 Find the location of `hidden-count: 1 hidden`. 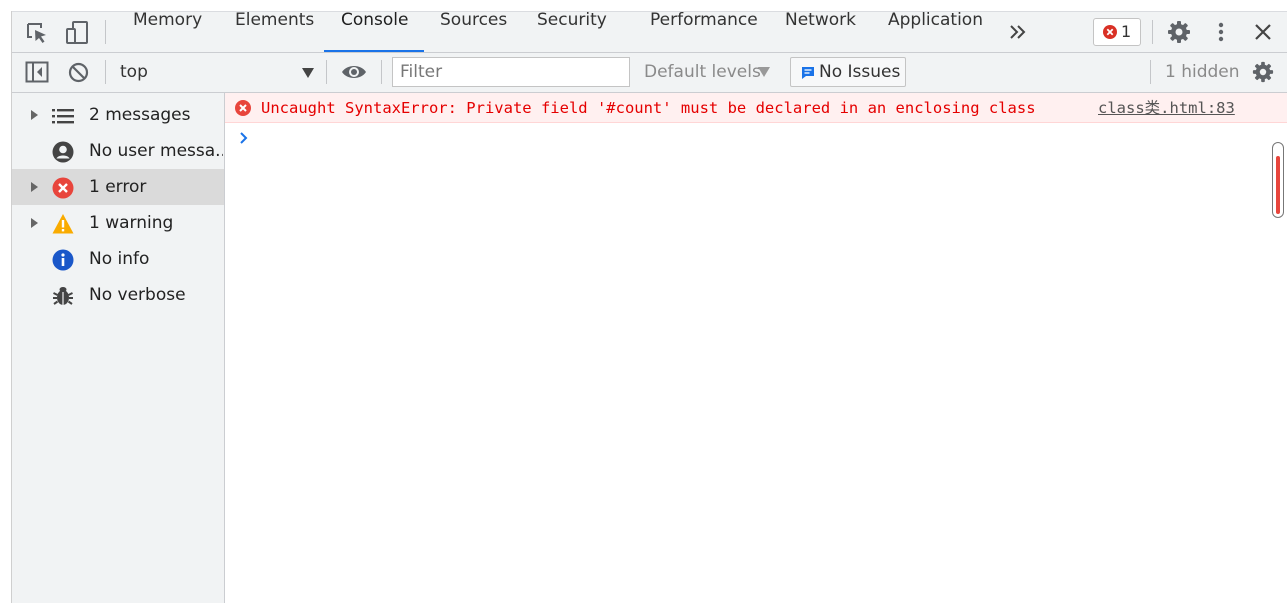

hidden-count: 1 hidden is located at coordinates (1202, 72).